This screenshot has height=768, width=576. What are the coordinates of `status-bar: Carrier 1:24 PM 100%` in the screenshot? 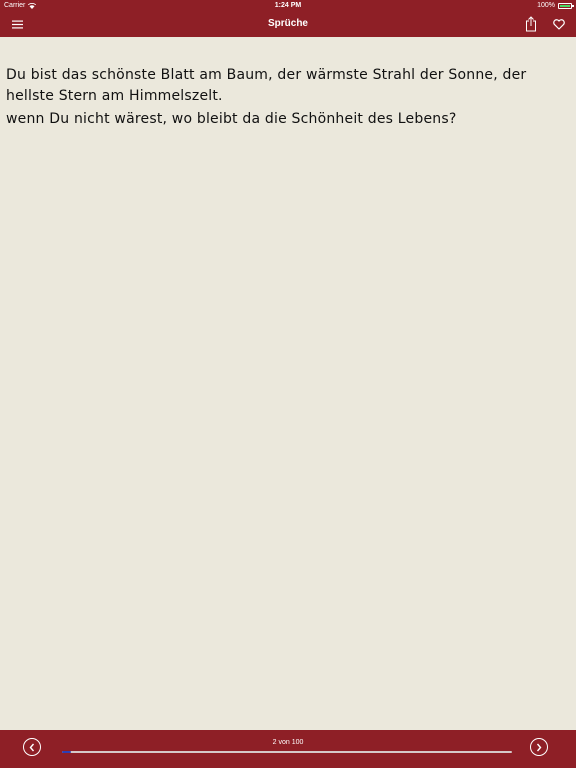 It's located at (288, 5).